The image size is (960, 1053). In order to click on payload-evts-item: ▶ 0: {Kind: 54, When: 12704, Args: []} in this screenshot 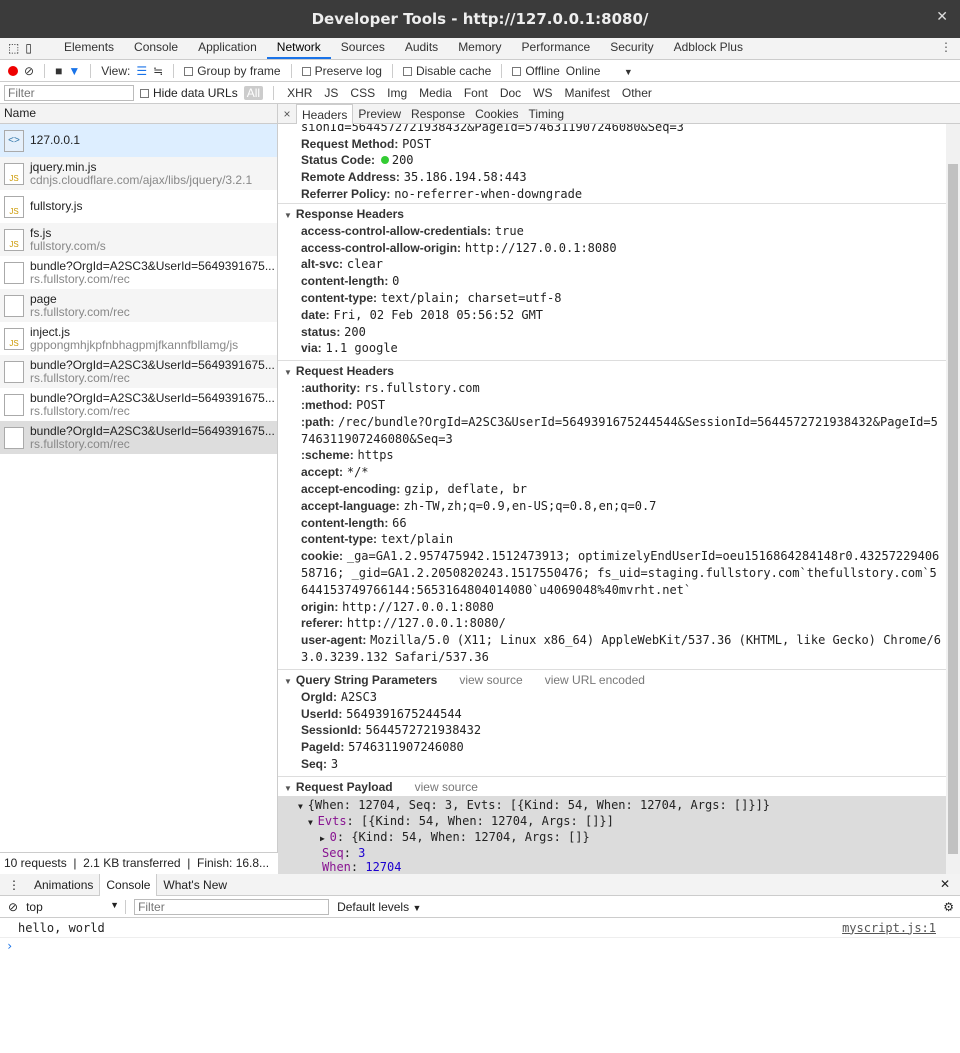, I will do `click(622, 838)`.